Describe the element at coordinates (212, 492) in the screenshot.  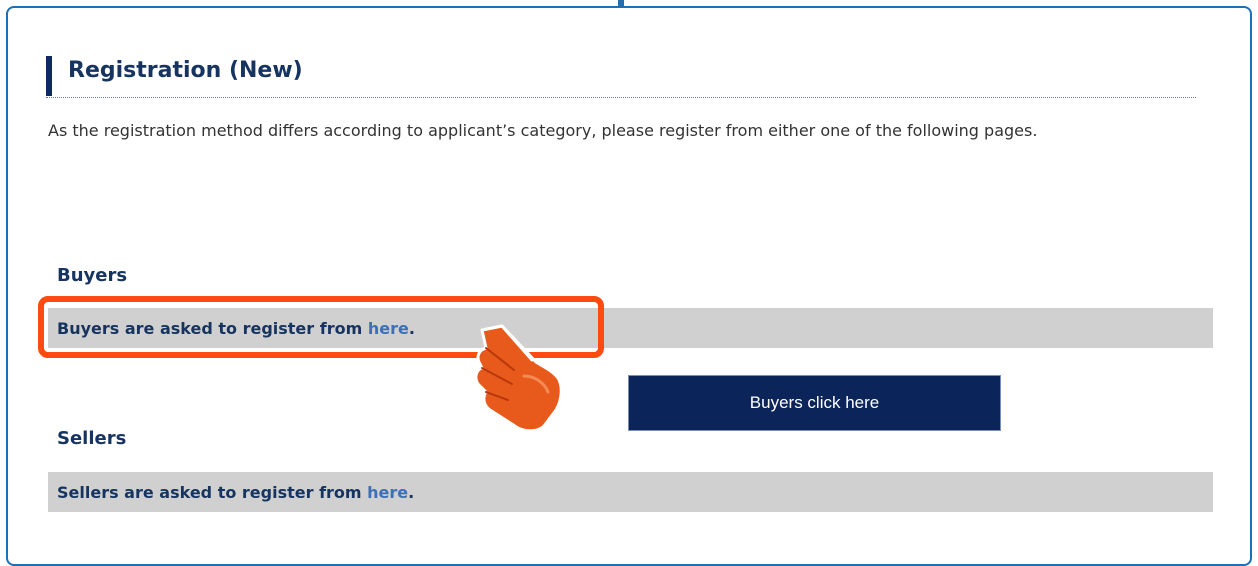
I see `sellers-prompt: Sellers are asked to register from` at that location.